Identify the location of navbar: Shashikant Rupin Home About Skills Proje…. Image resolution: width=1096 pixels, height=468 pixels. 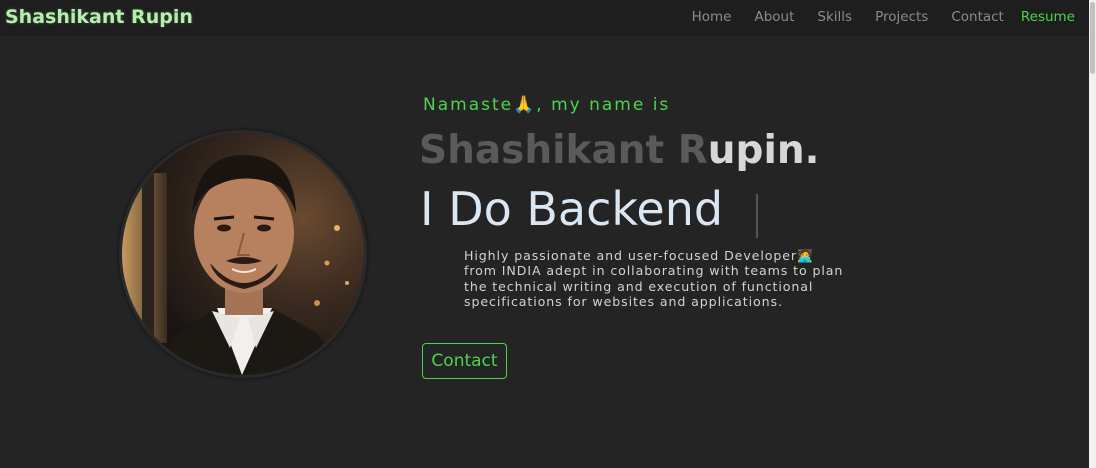
(548, 18).